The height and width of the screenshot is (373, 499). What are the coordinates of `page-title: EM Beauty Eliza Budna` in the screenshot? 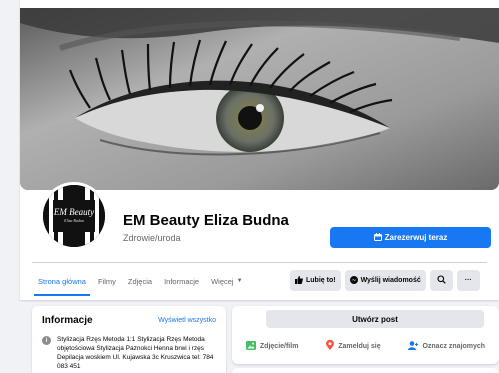 It's located at (206, 220).